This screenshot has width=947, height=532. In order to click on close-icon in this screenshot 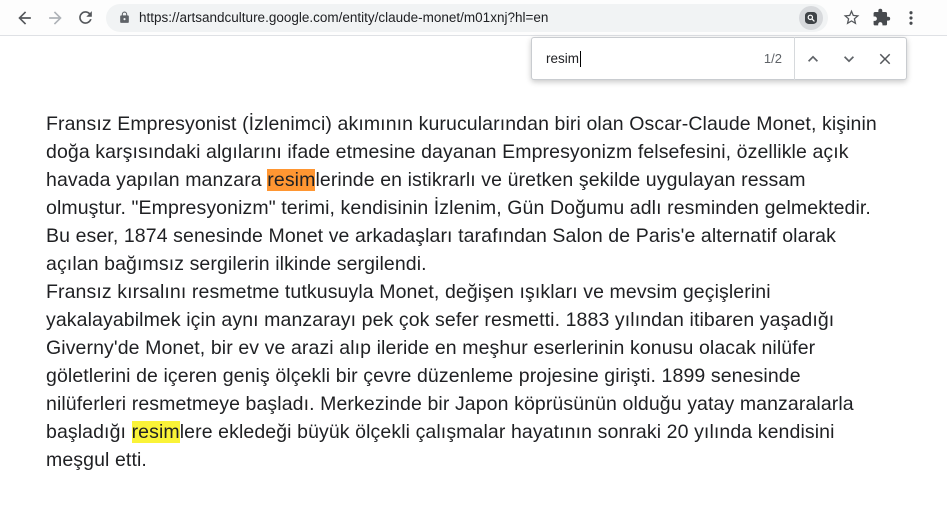, I will do `click(885, 58)`.